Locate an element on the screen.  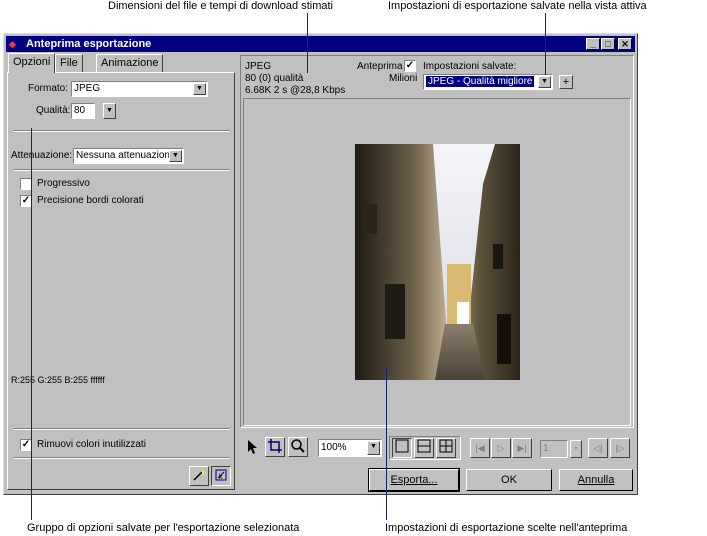
window-title: Anteprima esportazione is located at coordinates (89, 44).